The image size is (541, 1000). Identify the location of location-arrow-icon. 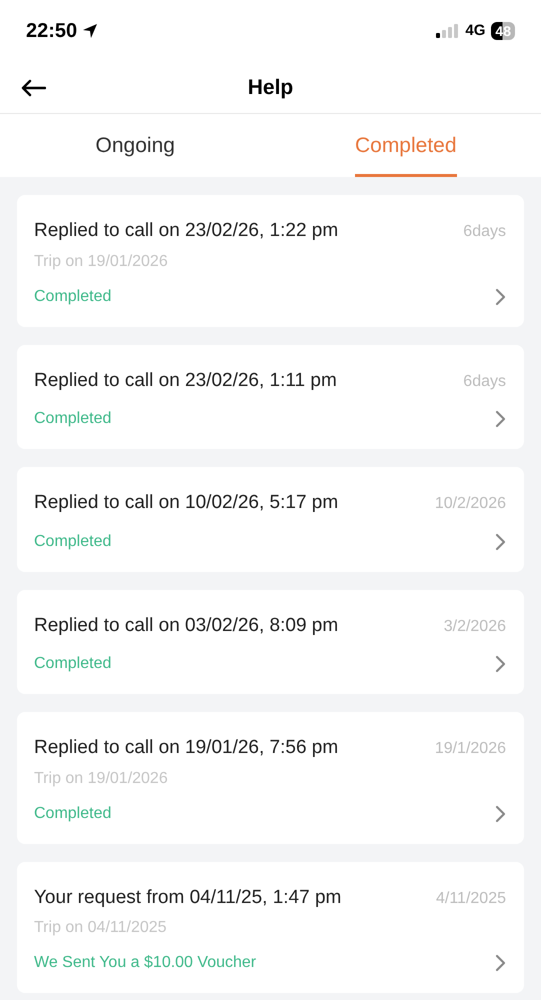
(90, 31).